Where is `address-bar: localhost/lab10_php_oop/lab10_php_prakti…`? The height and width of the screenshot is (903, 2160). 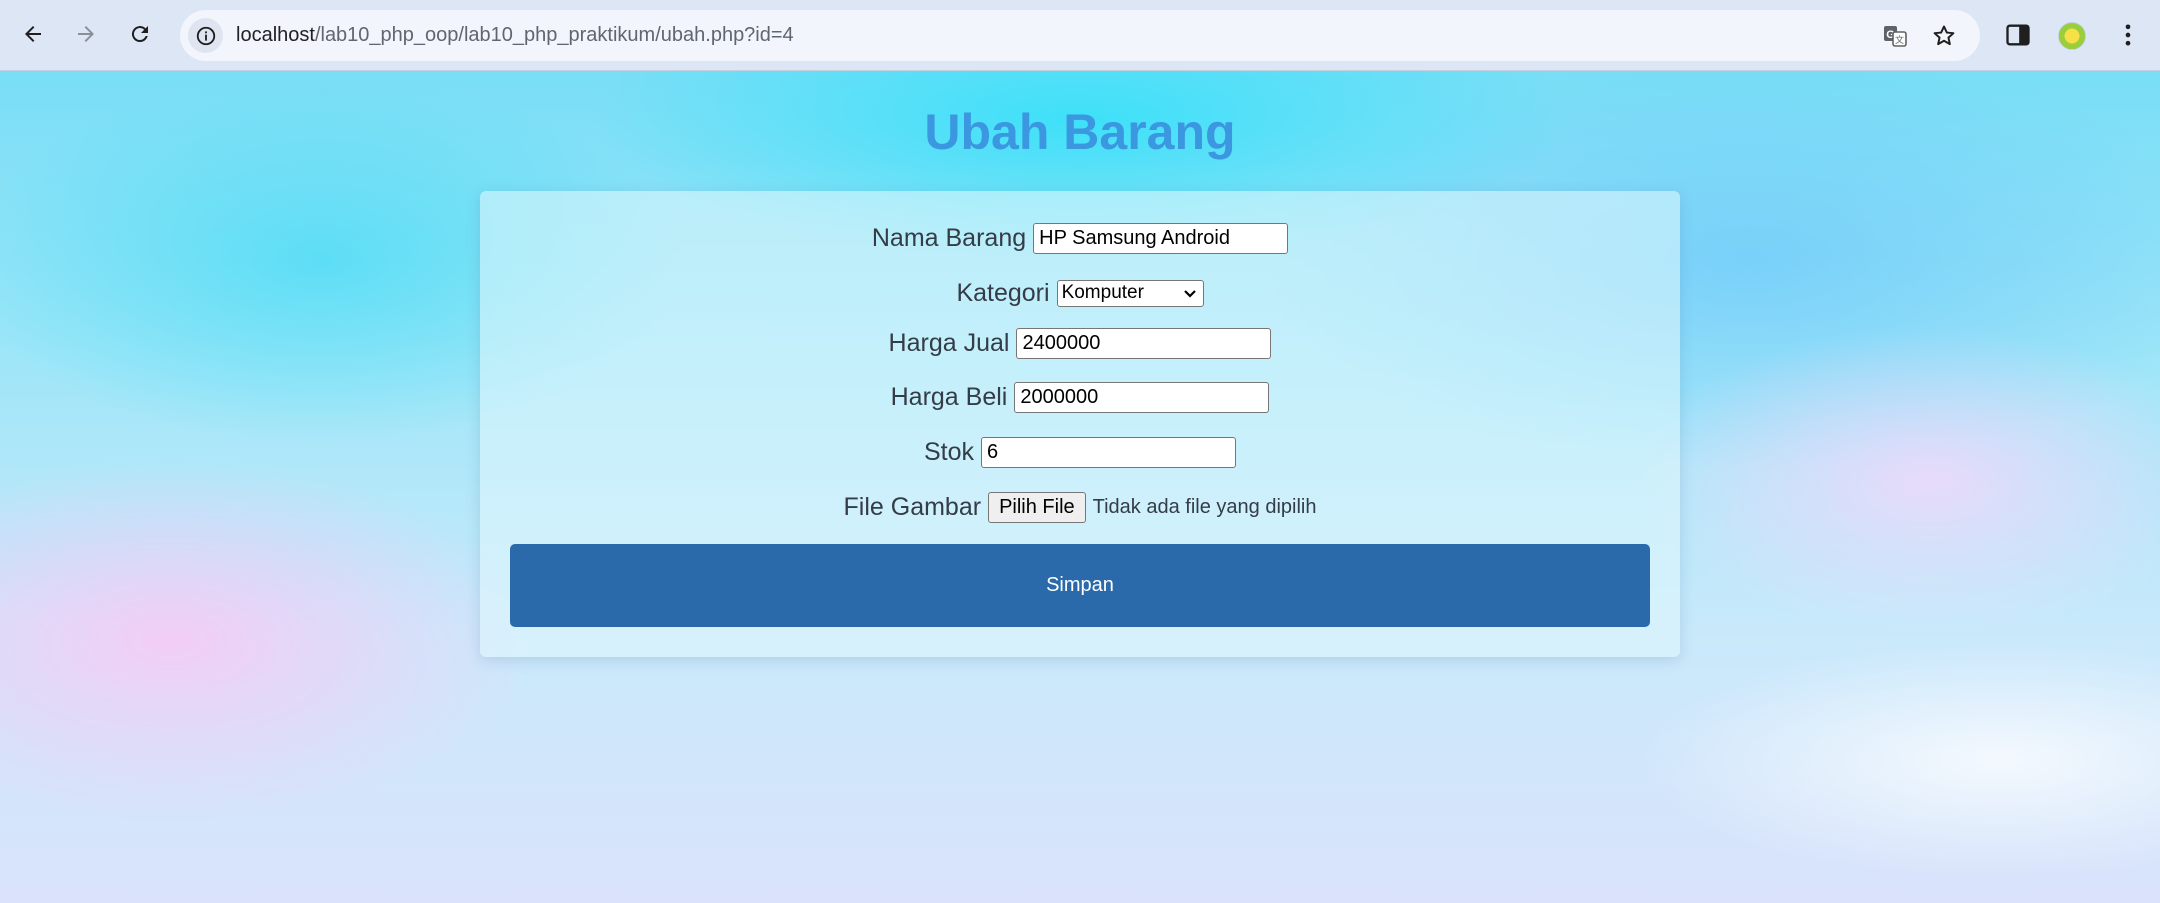 address-bar: localhost/lab10_php_oop/lab10_php_prakti… is located at coordinates (1080, 35).